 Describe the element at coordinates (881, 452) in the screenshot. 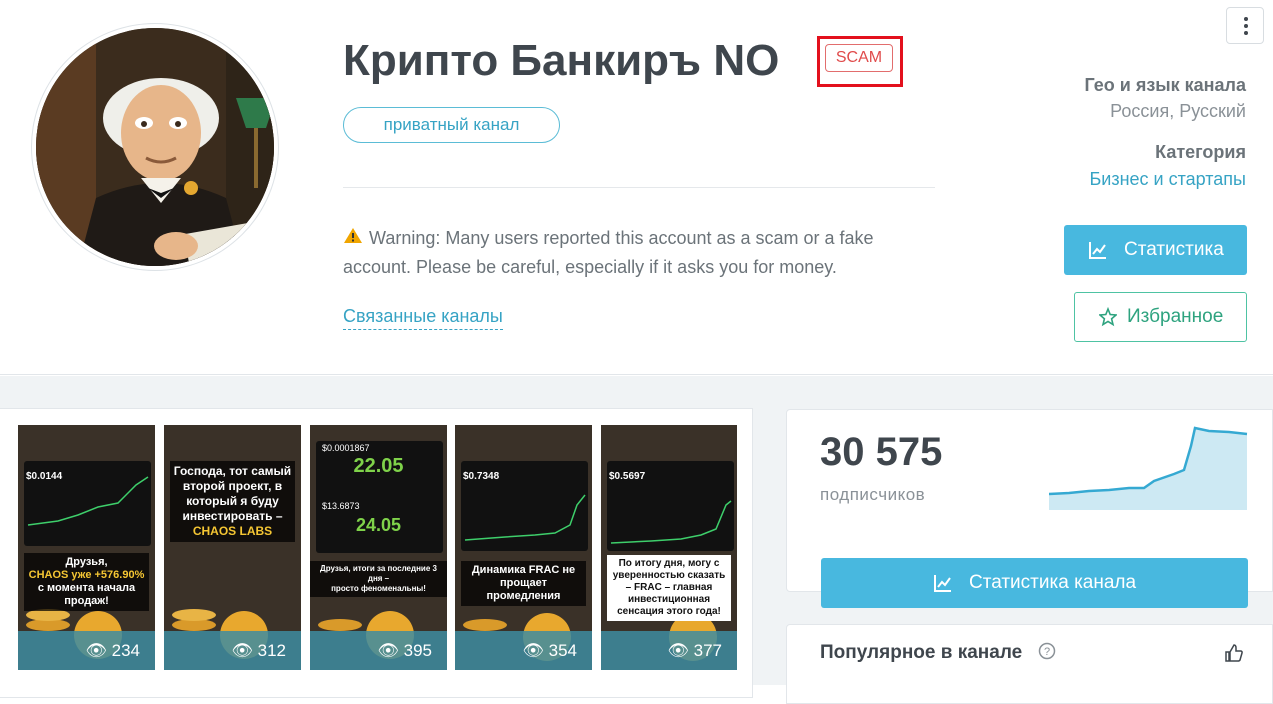

I see `subscriber-count: 30 575` at that location.